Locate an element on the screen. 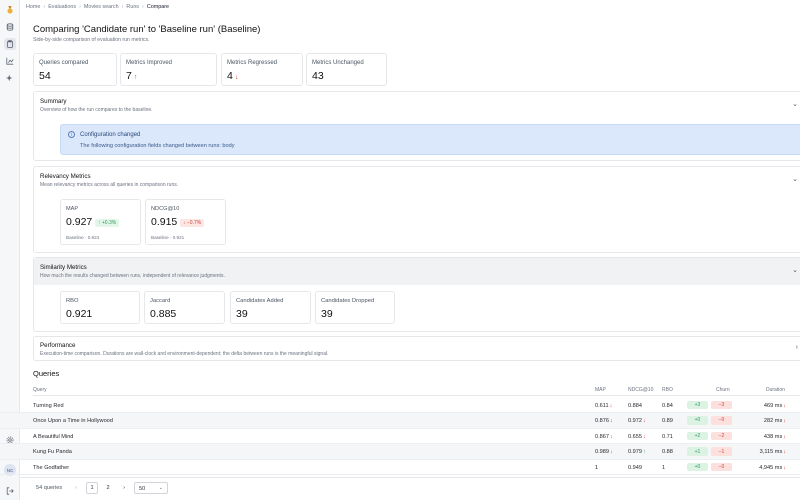 The height and width of the screenshot is (500, 800). churn-dropped-badge: −1 is located at coordinates (721, 451).